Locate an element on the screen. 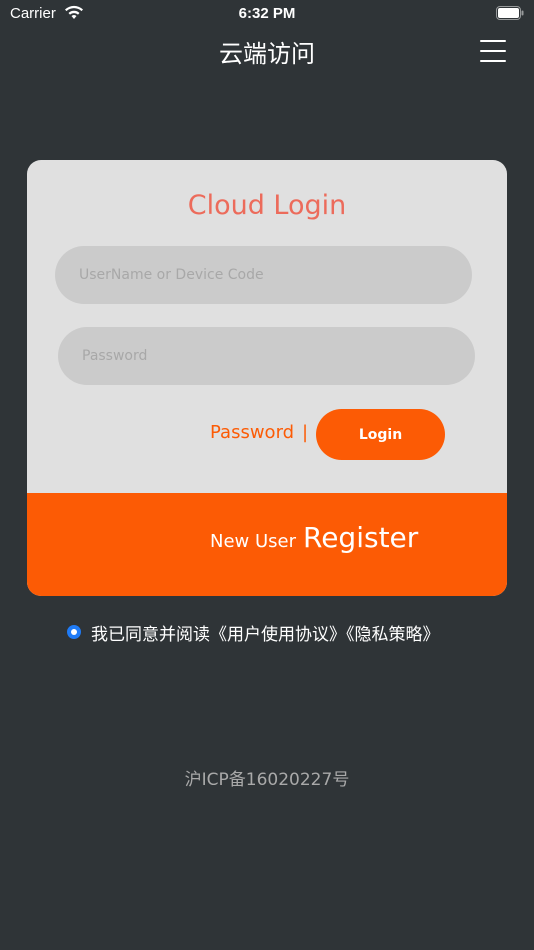 The width and height of the screenshot is (534, 950). login-button: Login is located at coordinates (380, 434).